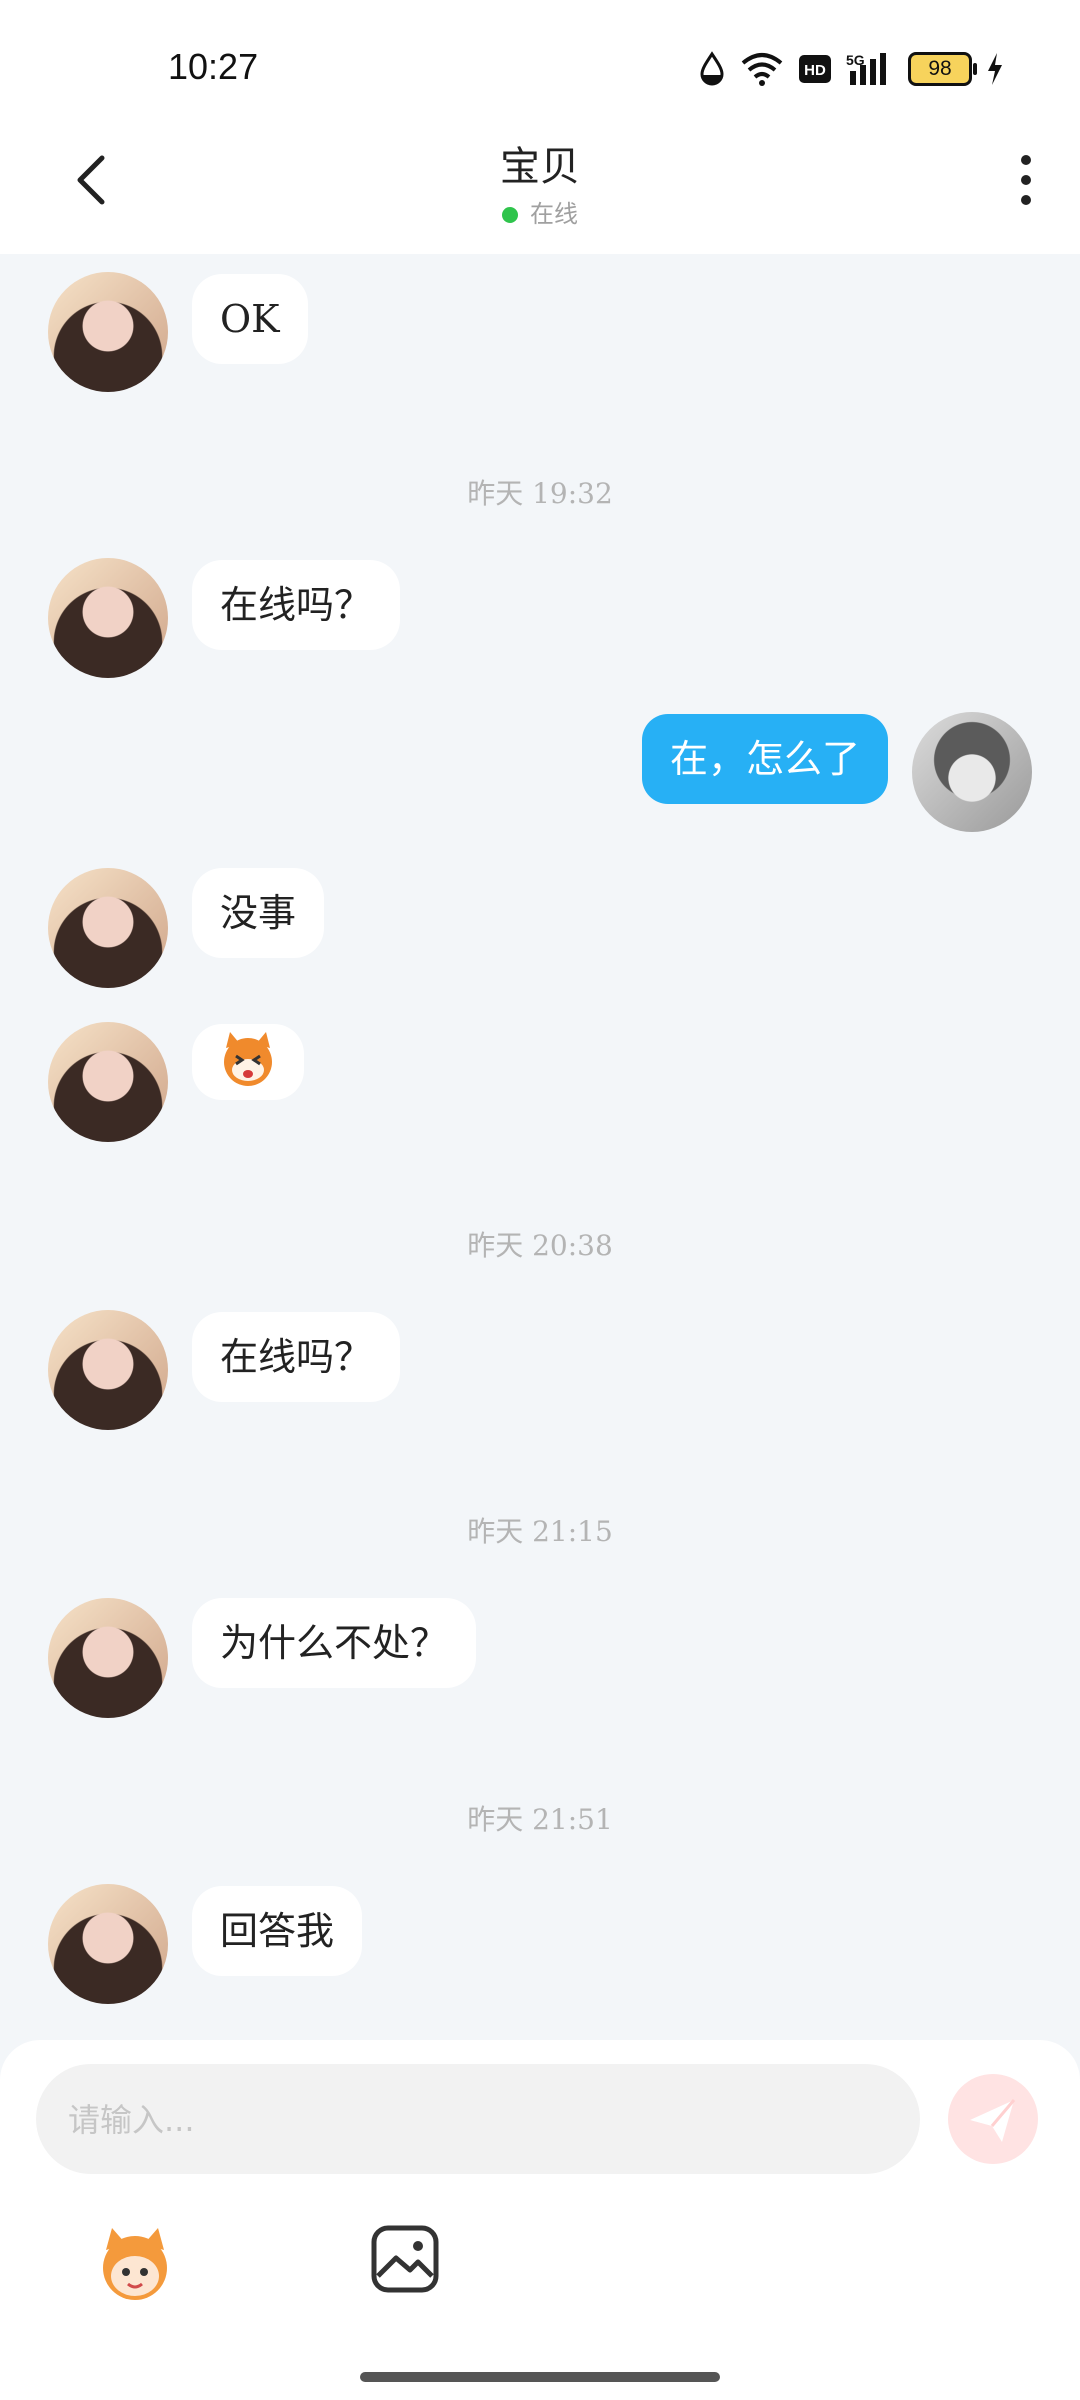  I want to click on message-bubble-sticker, so click(248, 1062).